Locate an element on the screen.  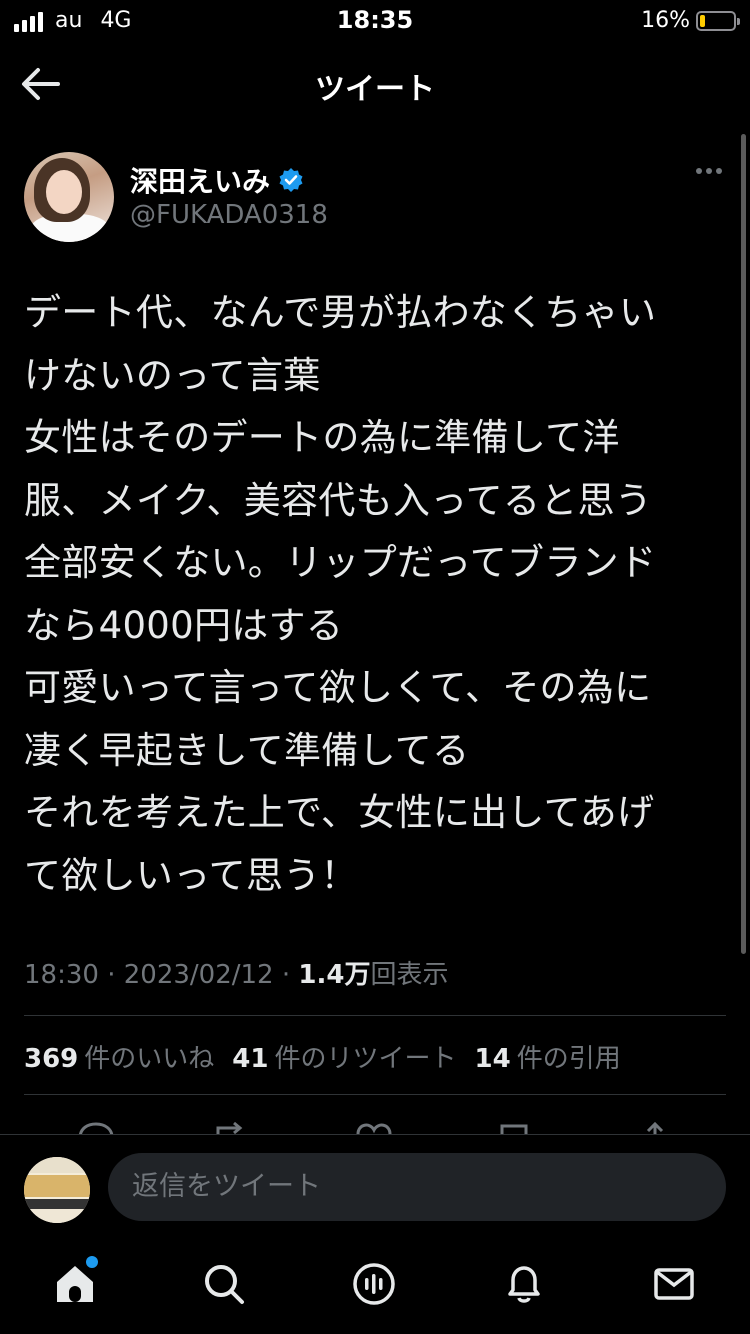
page-title: ツイート is located at coordinates (375, 89).